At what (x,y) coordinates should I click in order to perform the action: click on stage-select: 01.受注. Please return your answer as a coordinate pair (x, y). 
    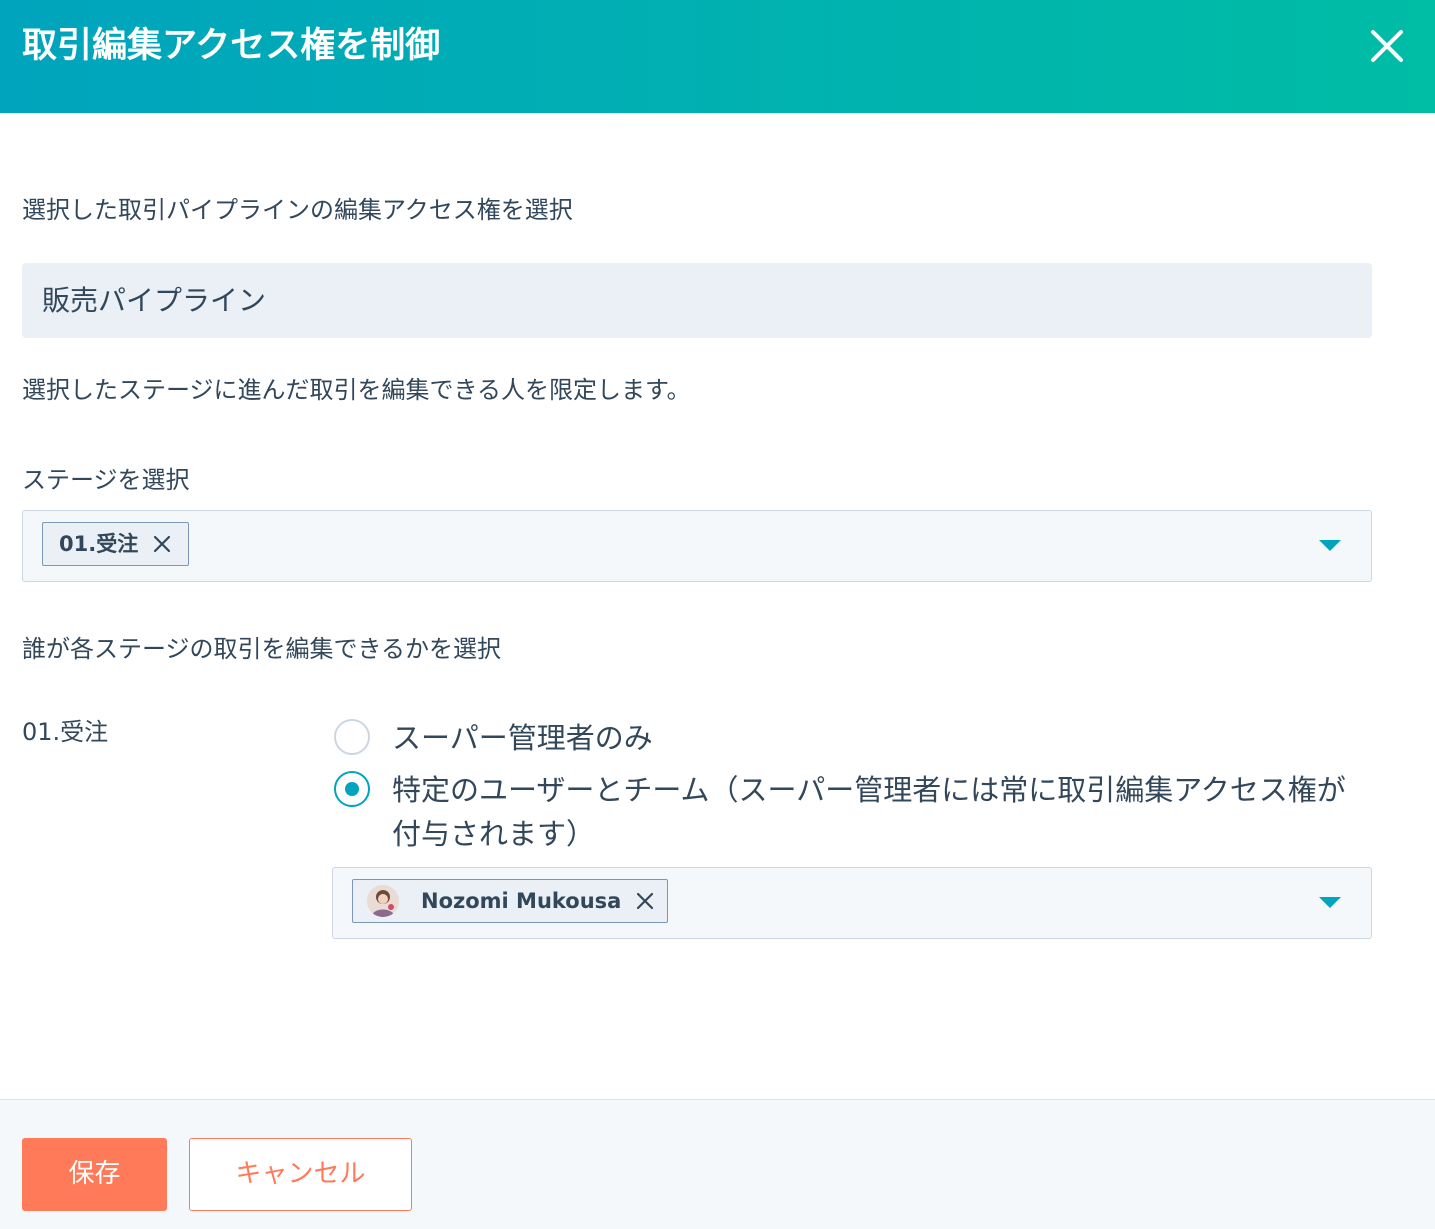
    Looking at the image, I should click on (697, 546).